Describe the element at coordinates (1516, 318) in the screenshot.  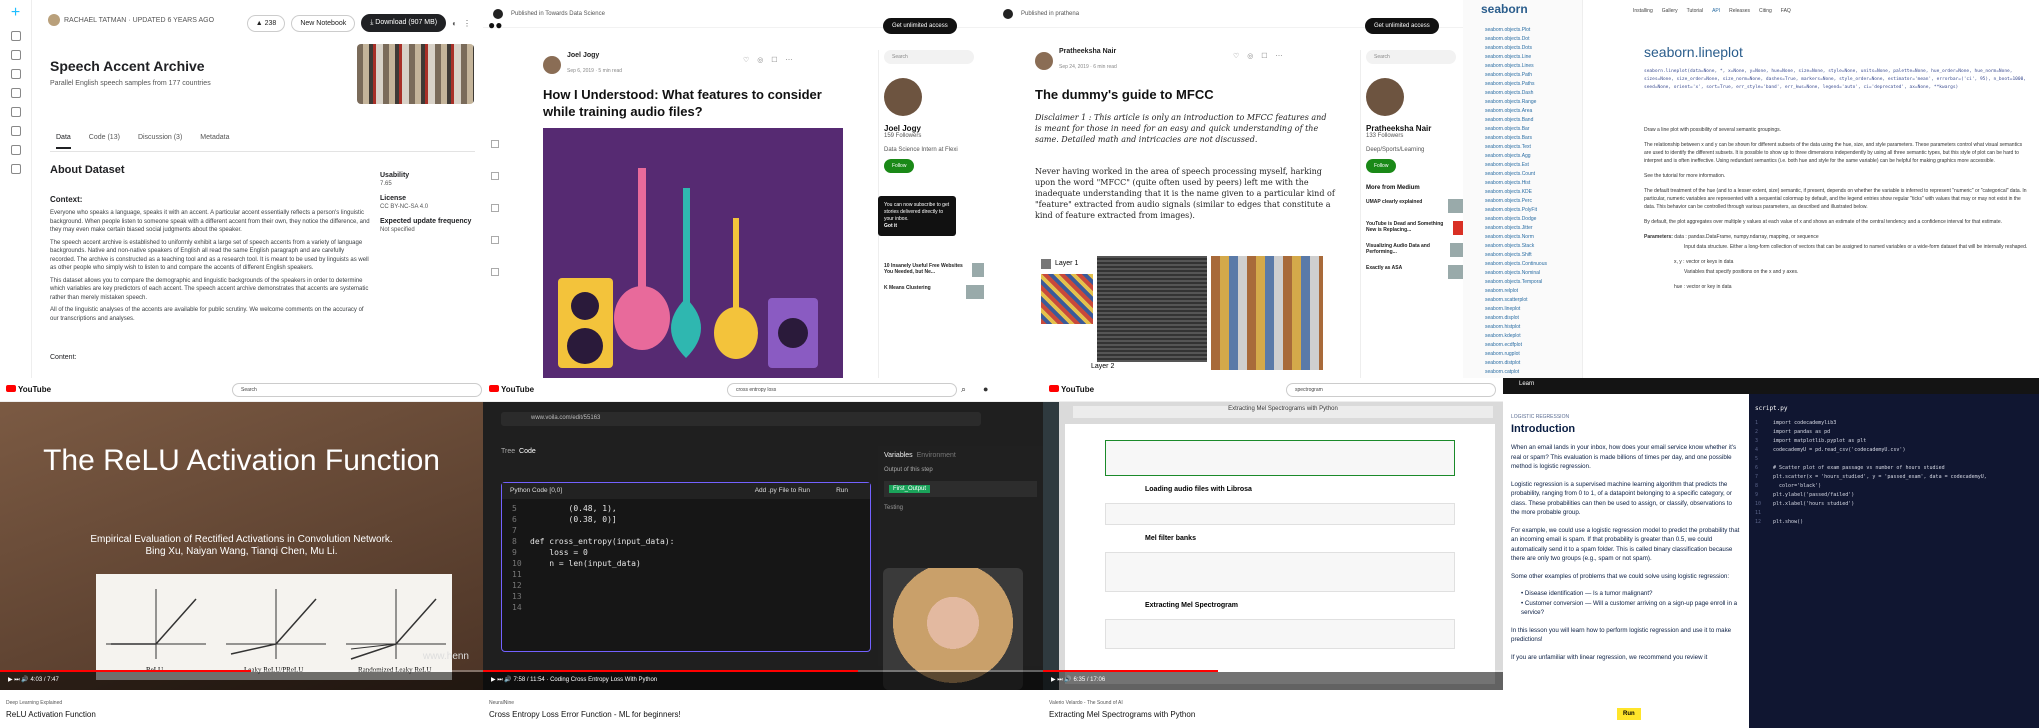
I see `sidebar-item: seaborn.displot` at that location.